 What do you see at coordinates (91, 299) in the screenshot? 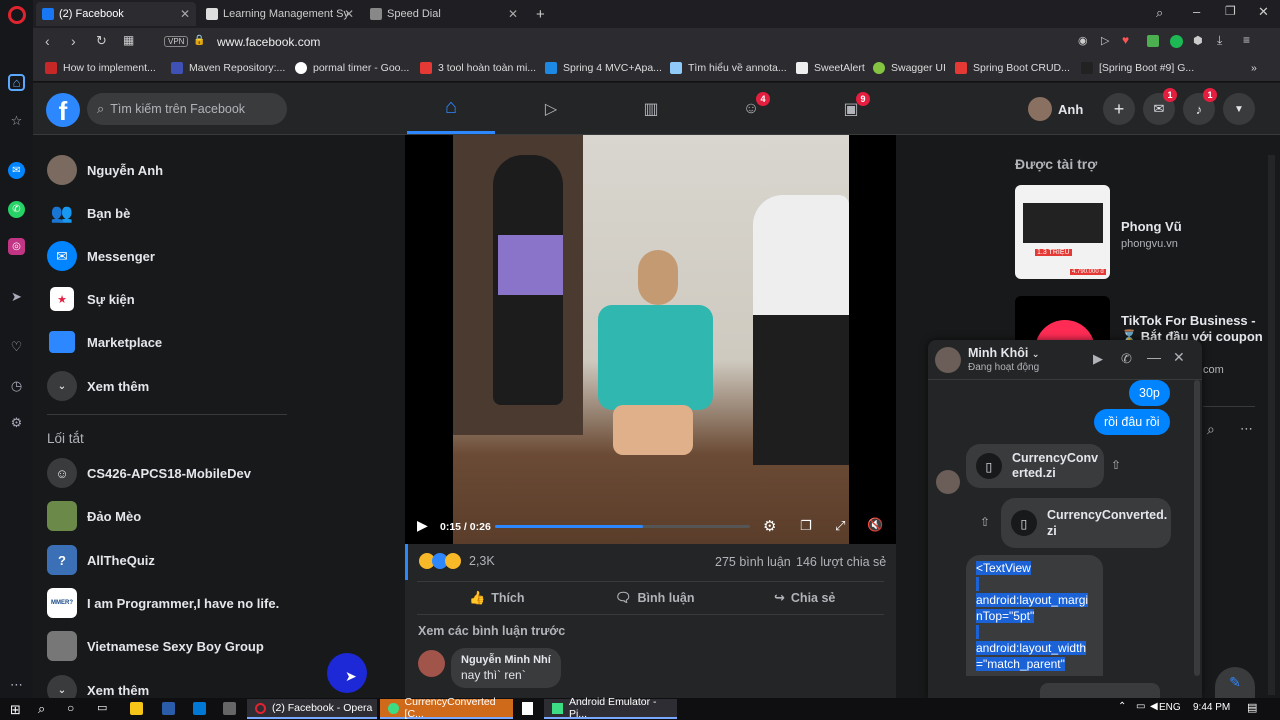
I see `sidebar-item-events: ★ Sự kiện` at bounding box center [91, 299].